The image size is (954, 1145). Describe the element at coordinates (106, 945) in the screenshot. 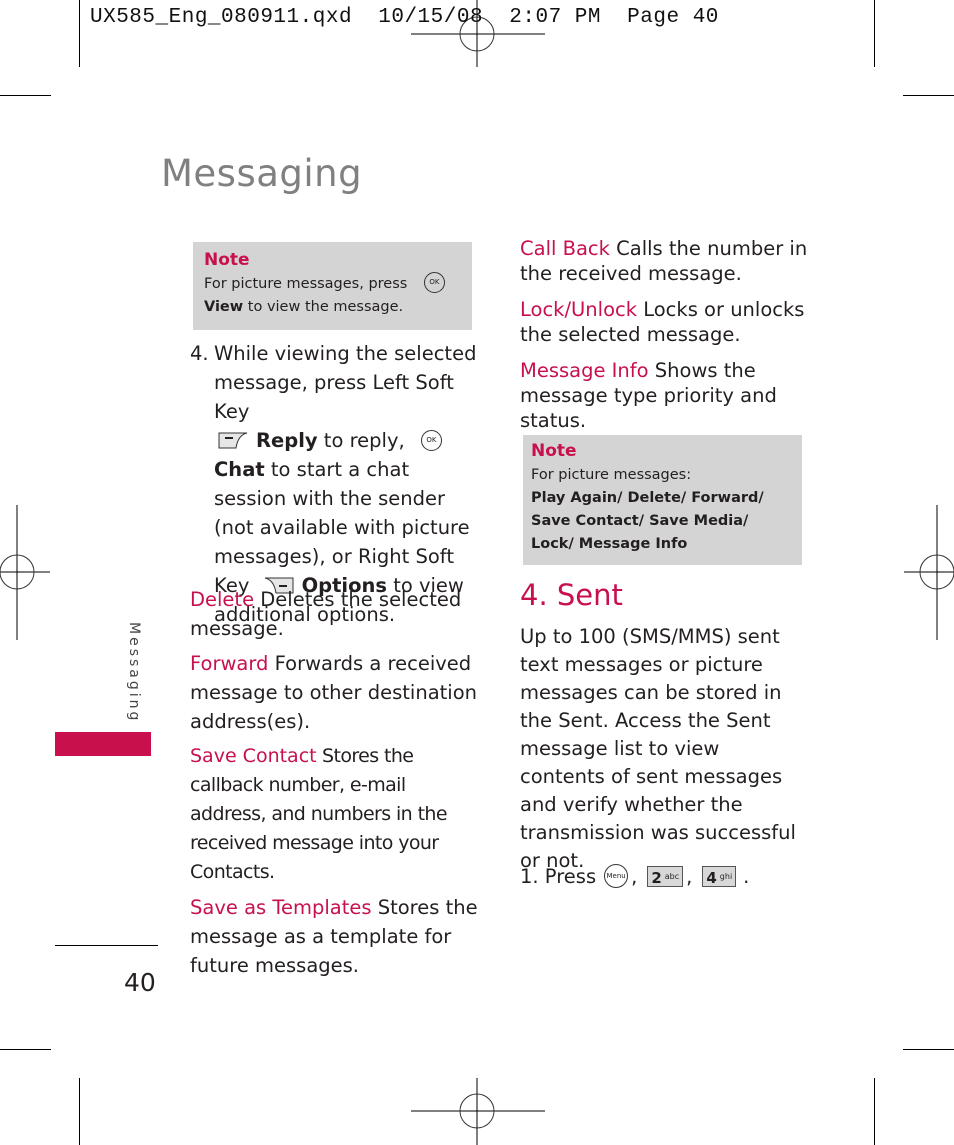

I see `page-number-rule` at that location.